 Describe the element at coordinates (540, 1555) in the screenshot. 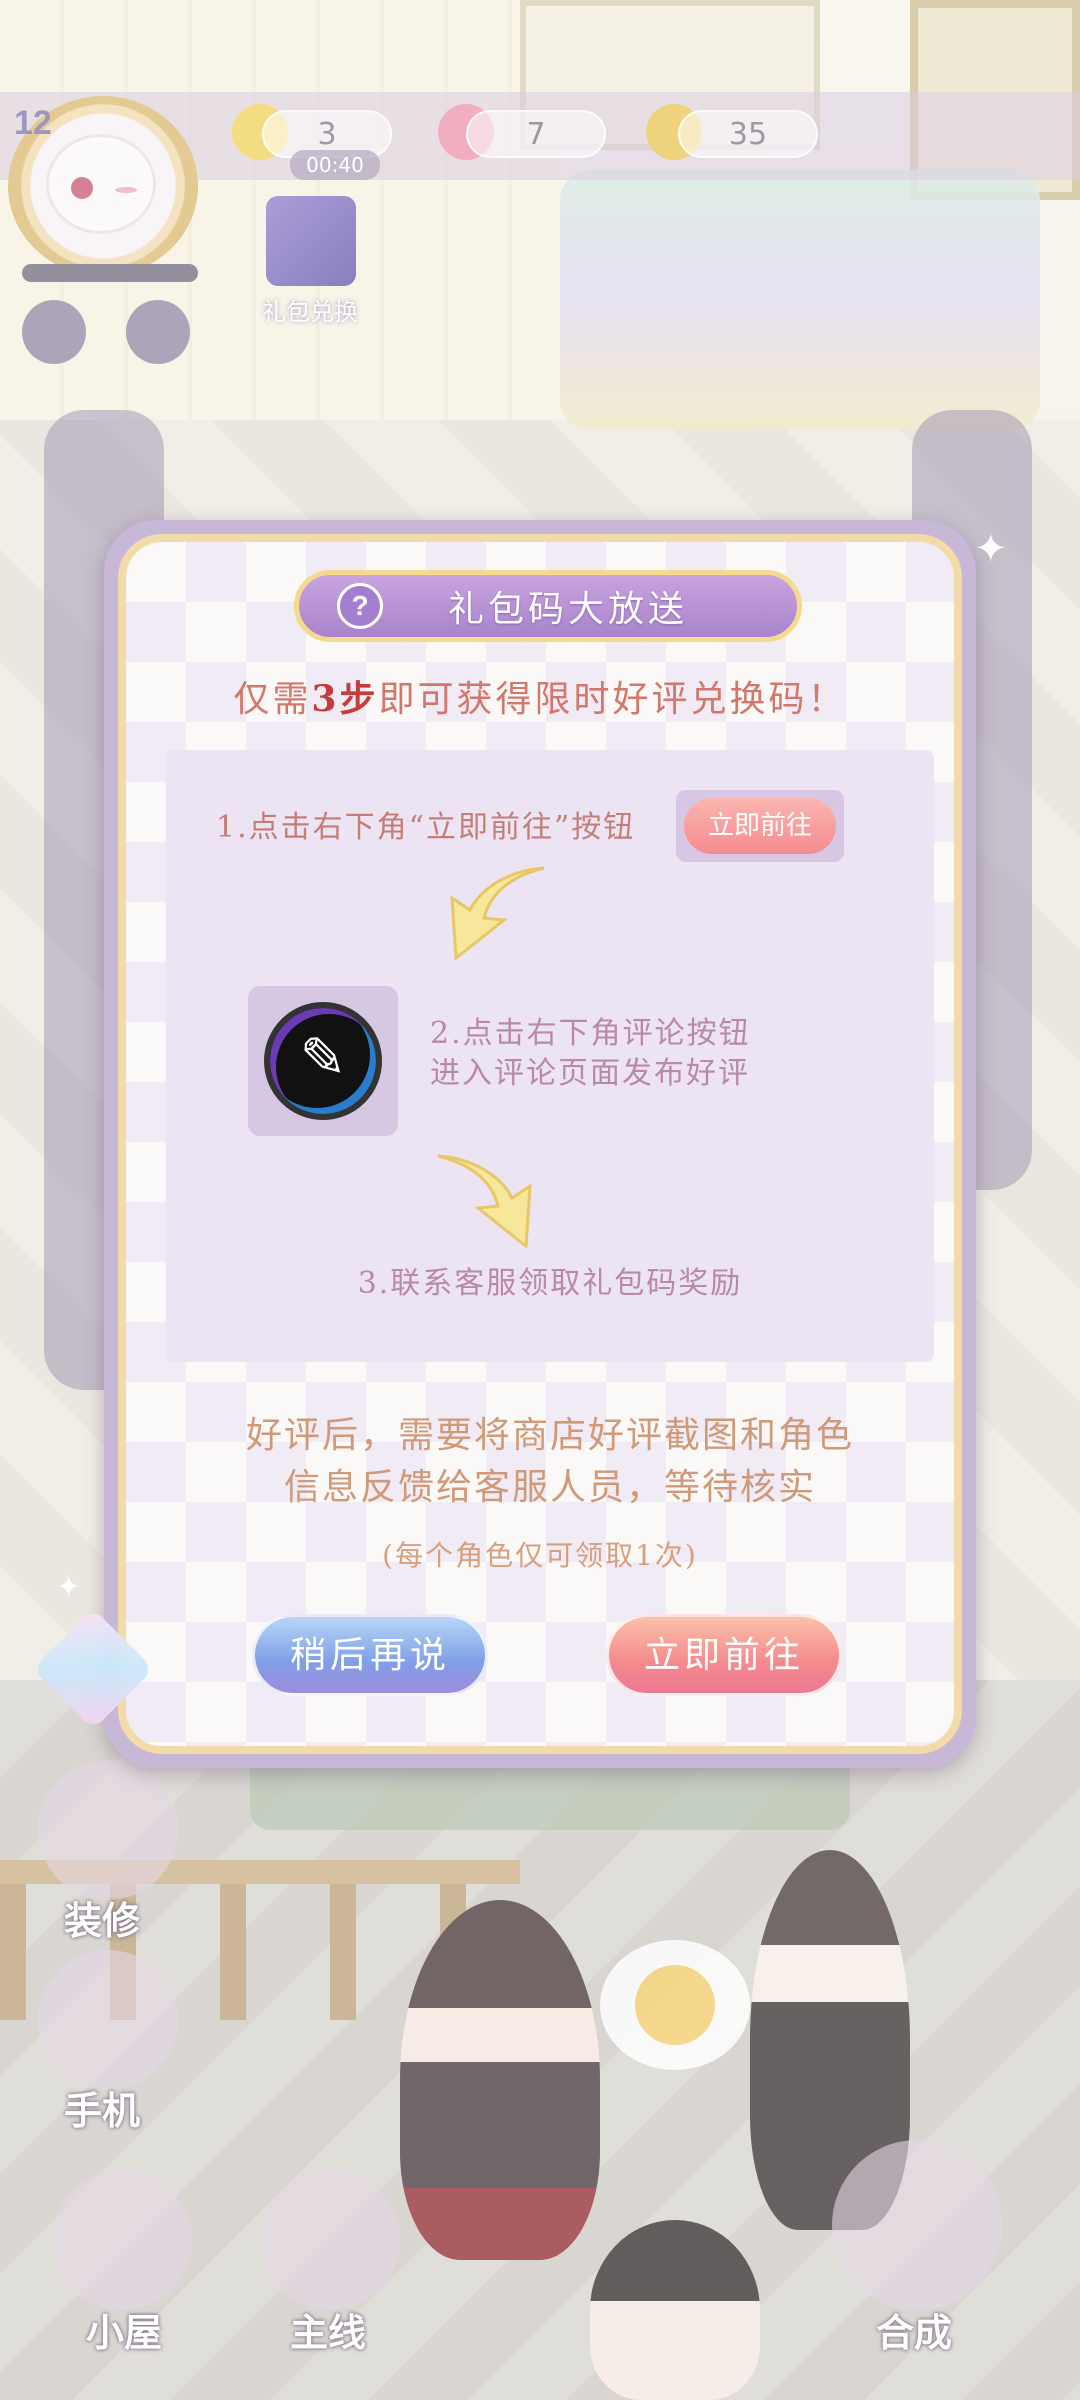

I see `dialog-limit-note: (每个角色仅可领取1次)` at that location.